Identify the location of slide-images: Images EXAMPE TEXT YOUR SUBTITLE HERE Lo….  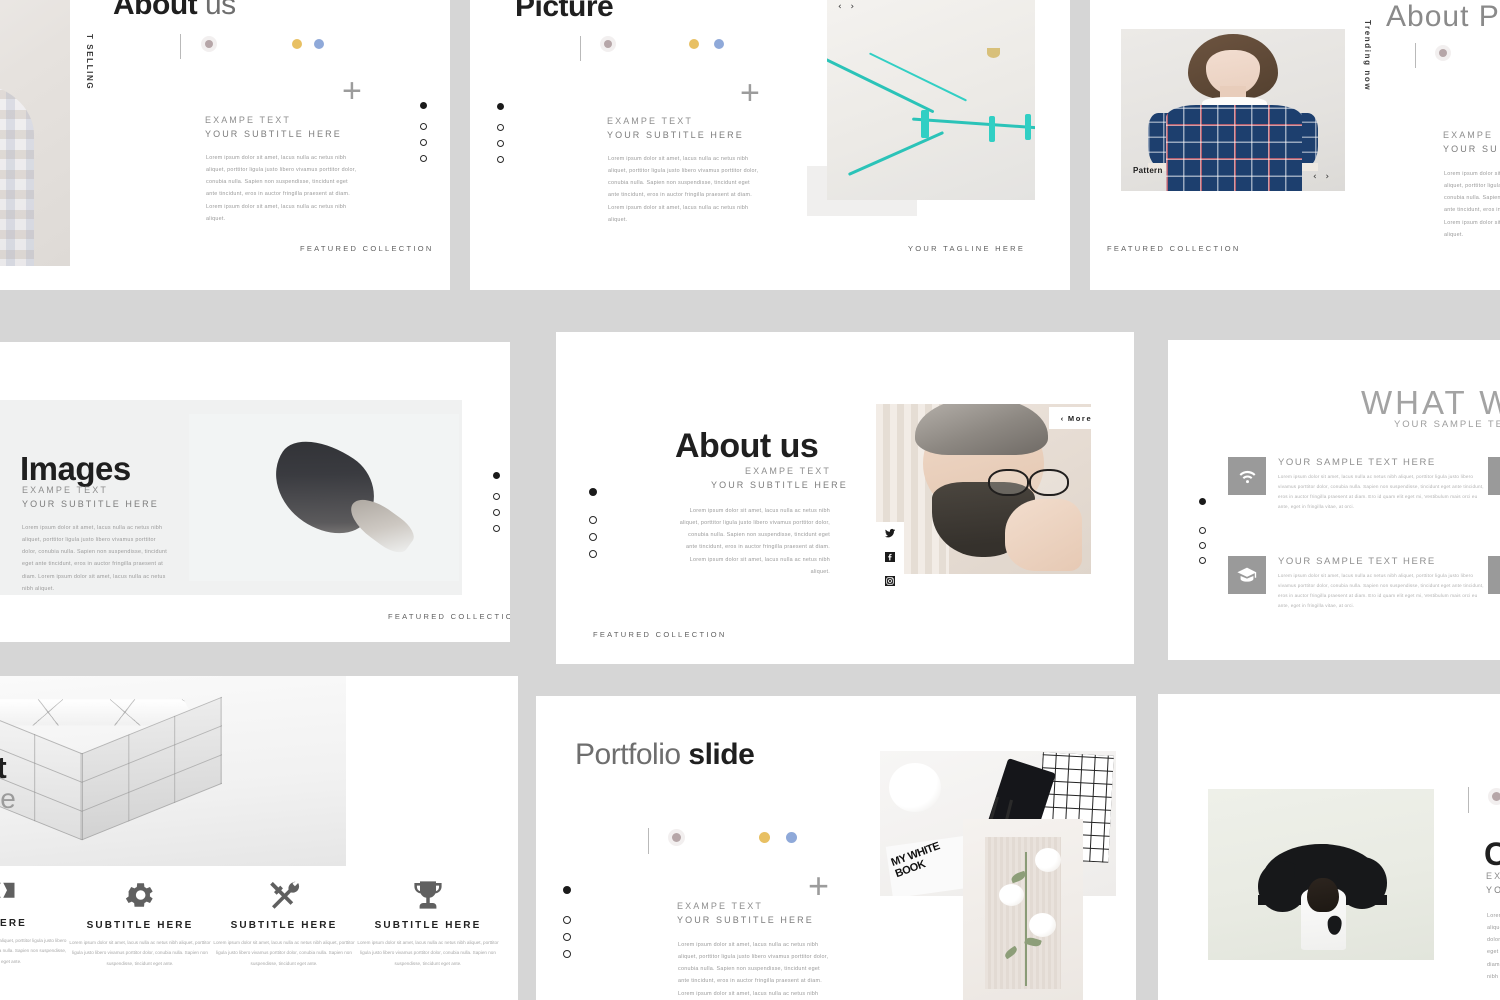
(255, 492).